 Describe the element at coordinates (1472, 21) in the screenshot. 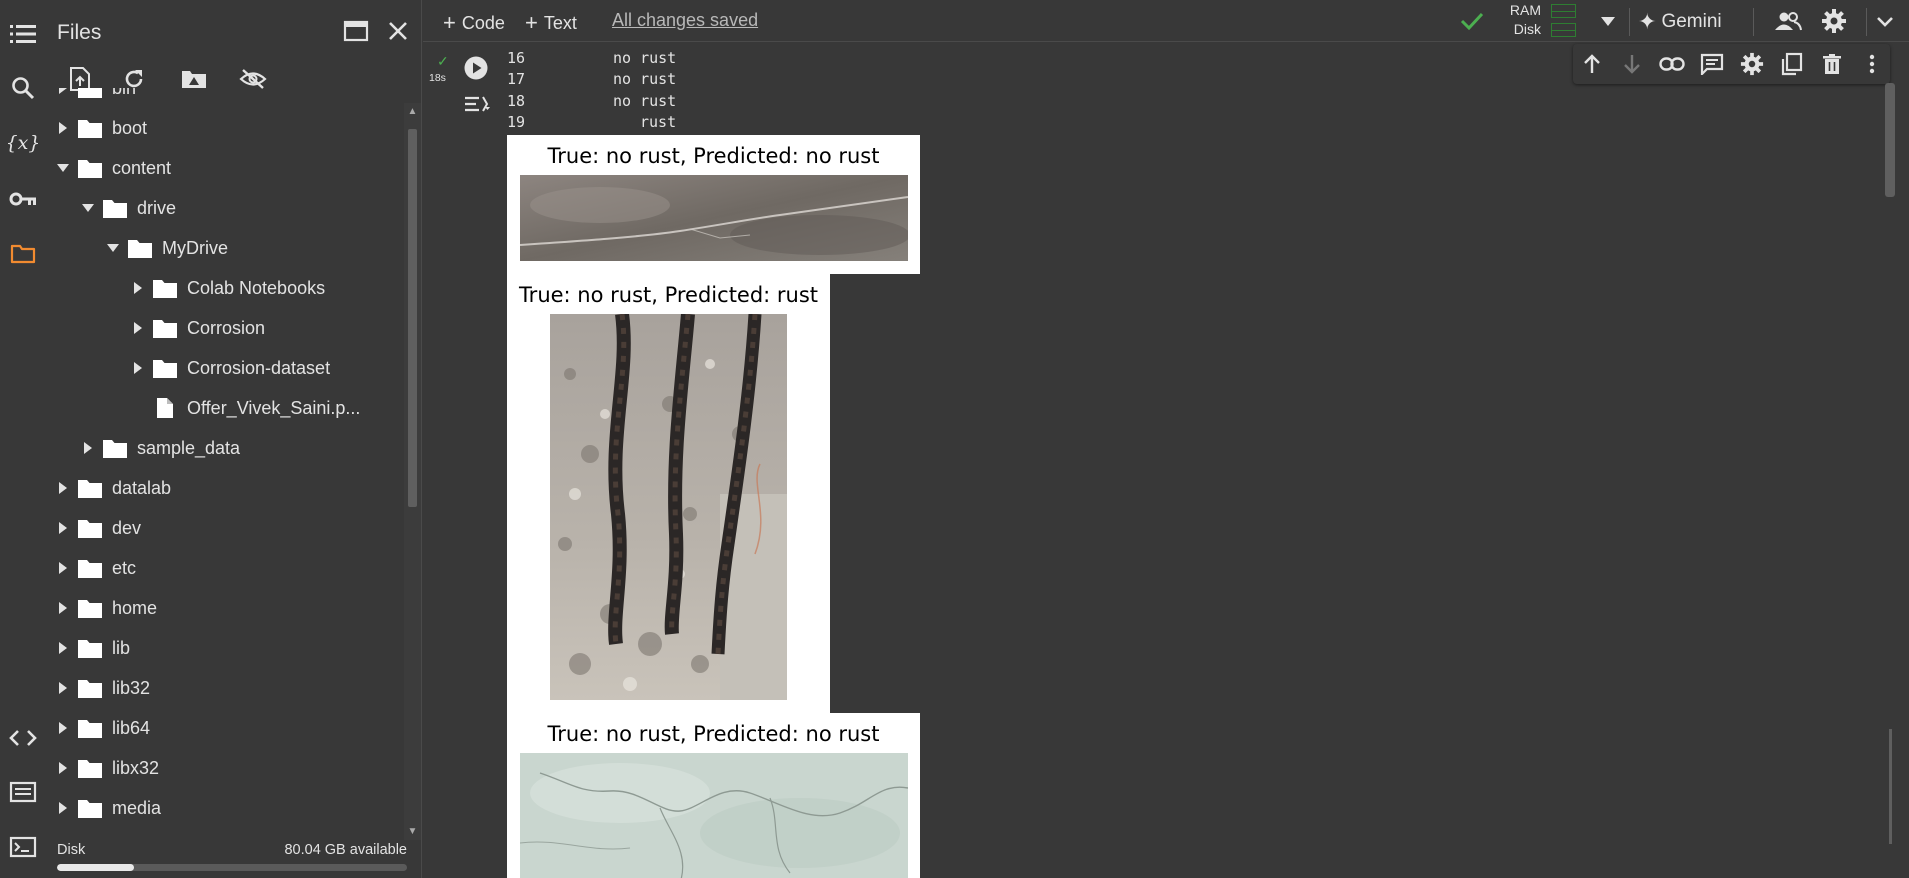

I see `connected-check-icon` at that location.